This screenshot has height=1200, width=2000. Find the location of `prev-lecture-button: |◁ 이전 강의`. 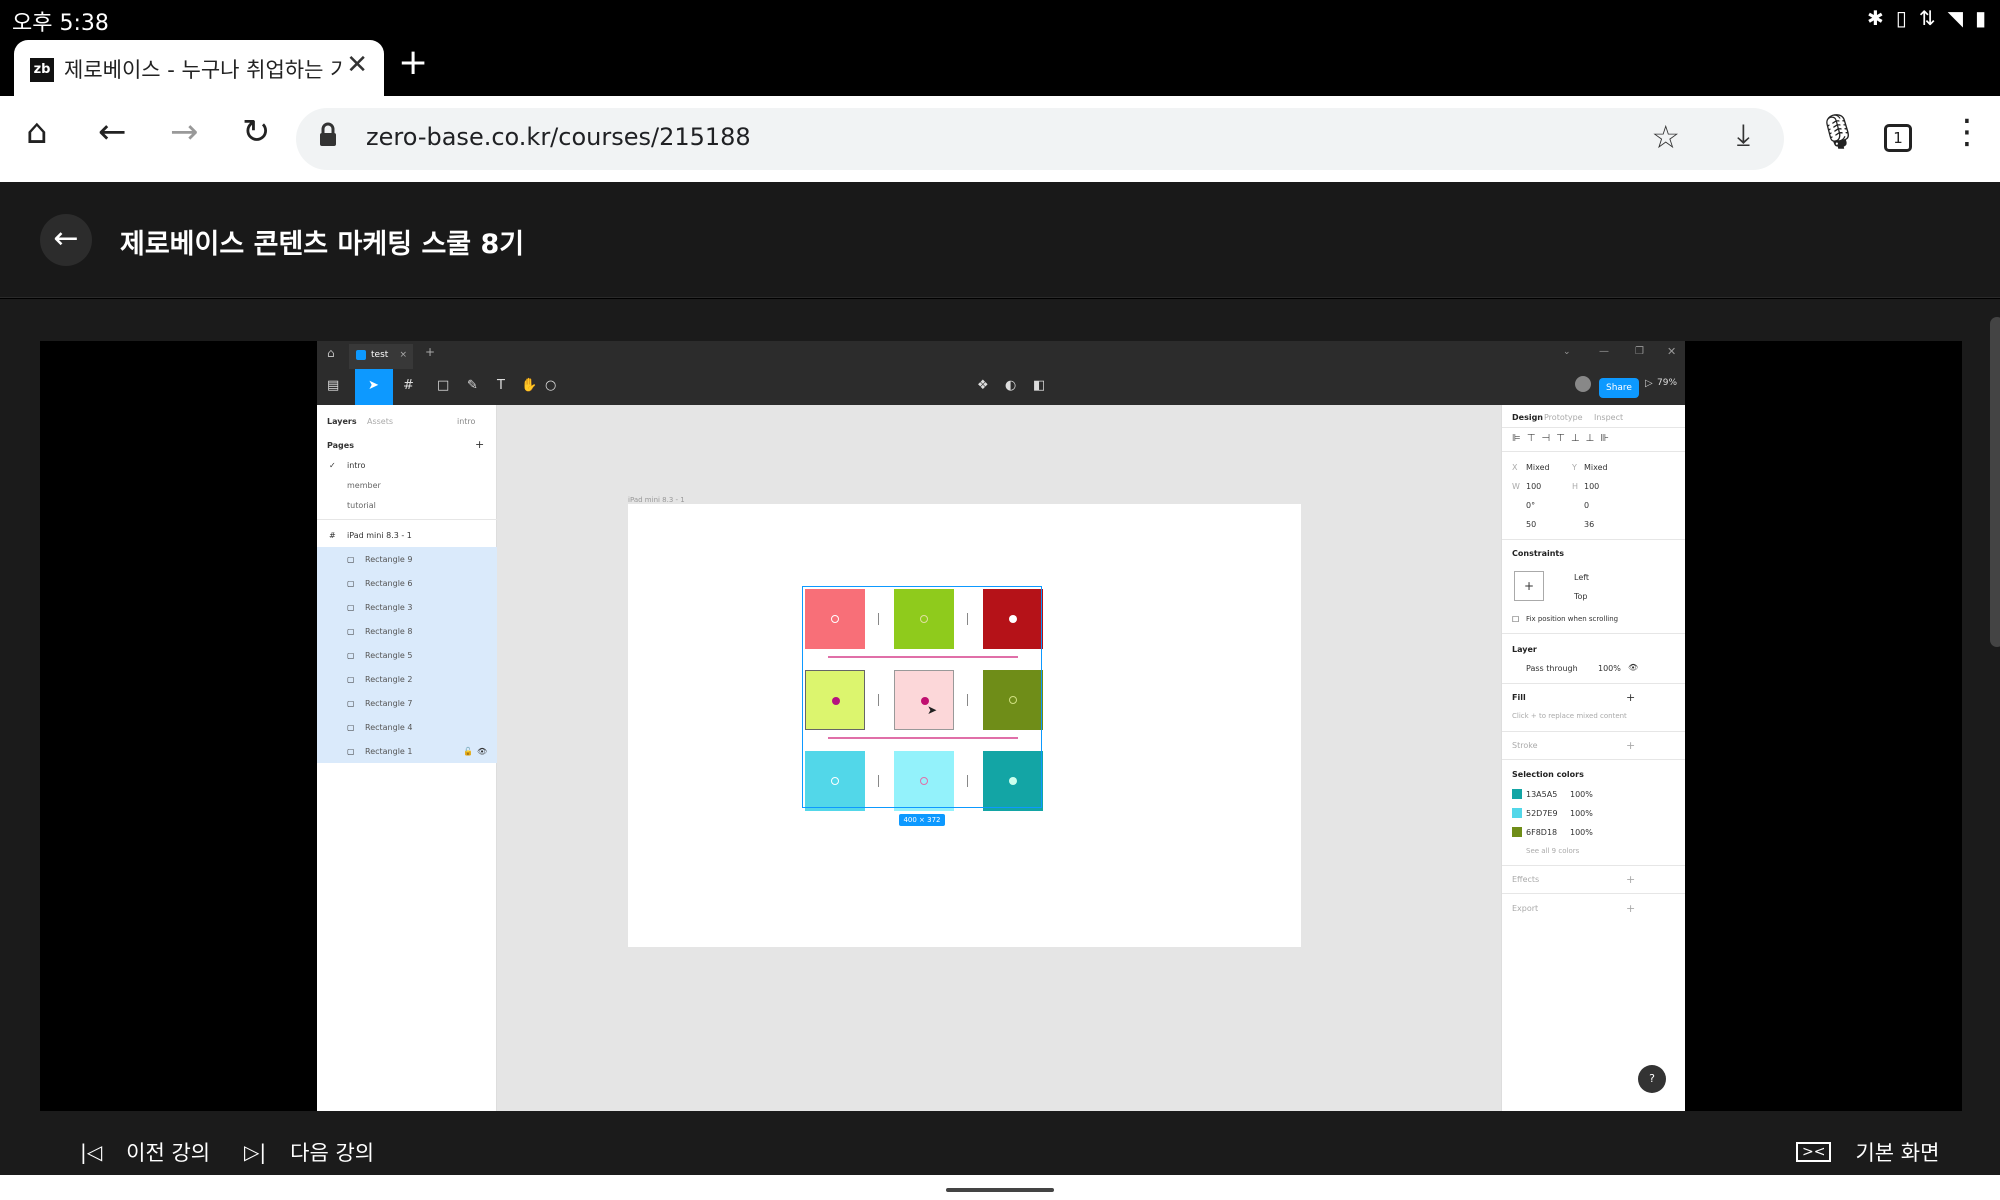

prev-lecture-button: |◁ 이전 강의 is located at coordinates (145, 1152).